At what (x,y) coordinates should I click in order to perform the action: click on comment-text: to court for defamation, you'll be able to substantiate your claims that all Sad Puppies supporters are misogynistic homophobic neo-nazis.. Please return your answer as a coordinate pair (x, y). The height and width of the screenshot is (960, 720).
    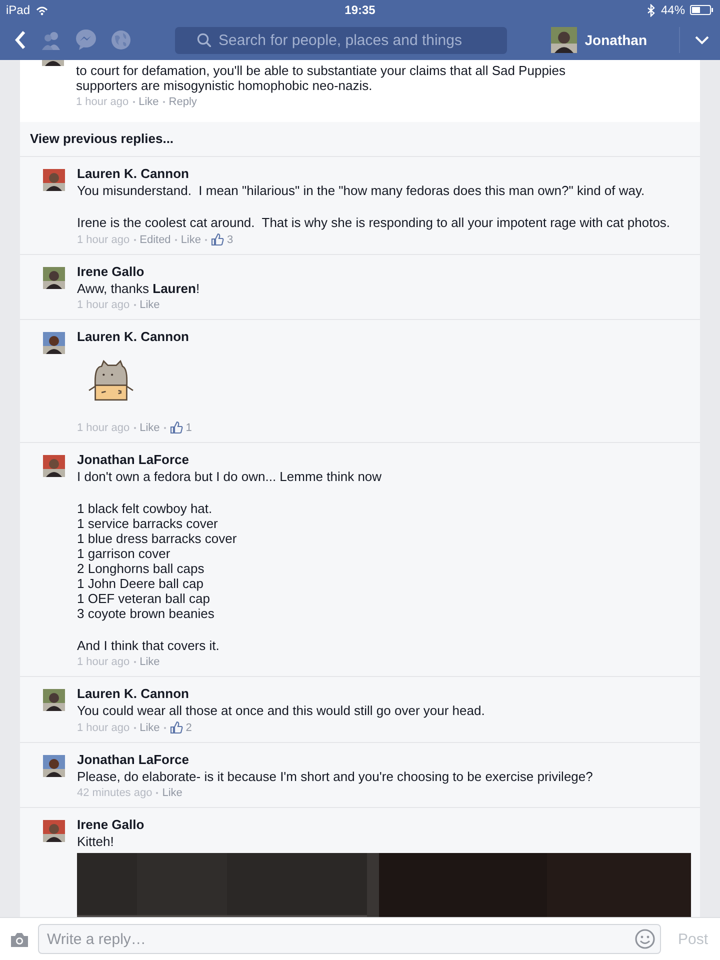
    Looking at the image, I should click on (321, 78).